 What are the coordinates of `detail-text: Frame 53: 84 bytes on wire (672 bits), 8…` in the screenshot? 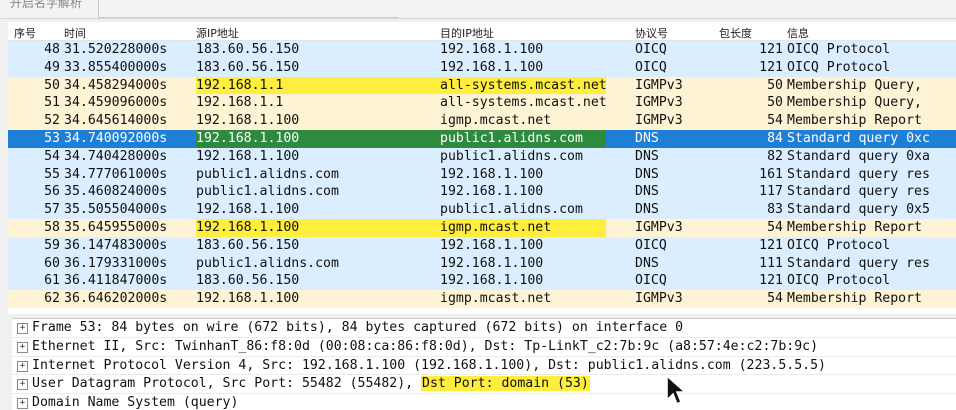 It's located at (358, 327).